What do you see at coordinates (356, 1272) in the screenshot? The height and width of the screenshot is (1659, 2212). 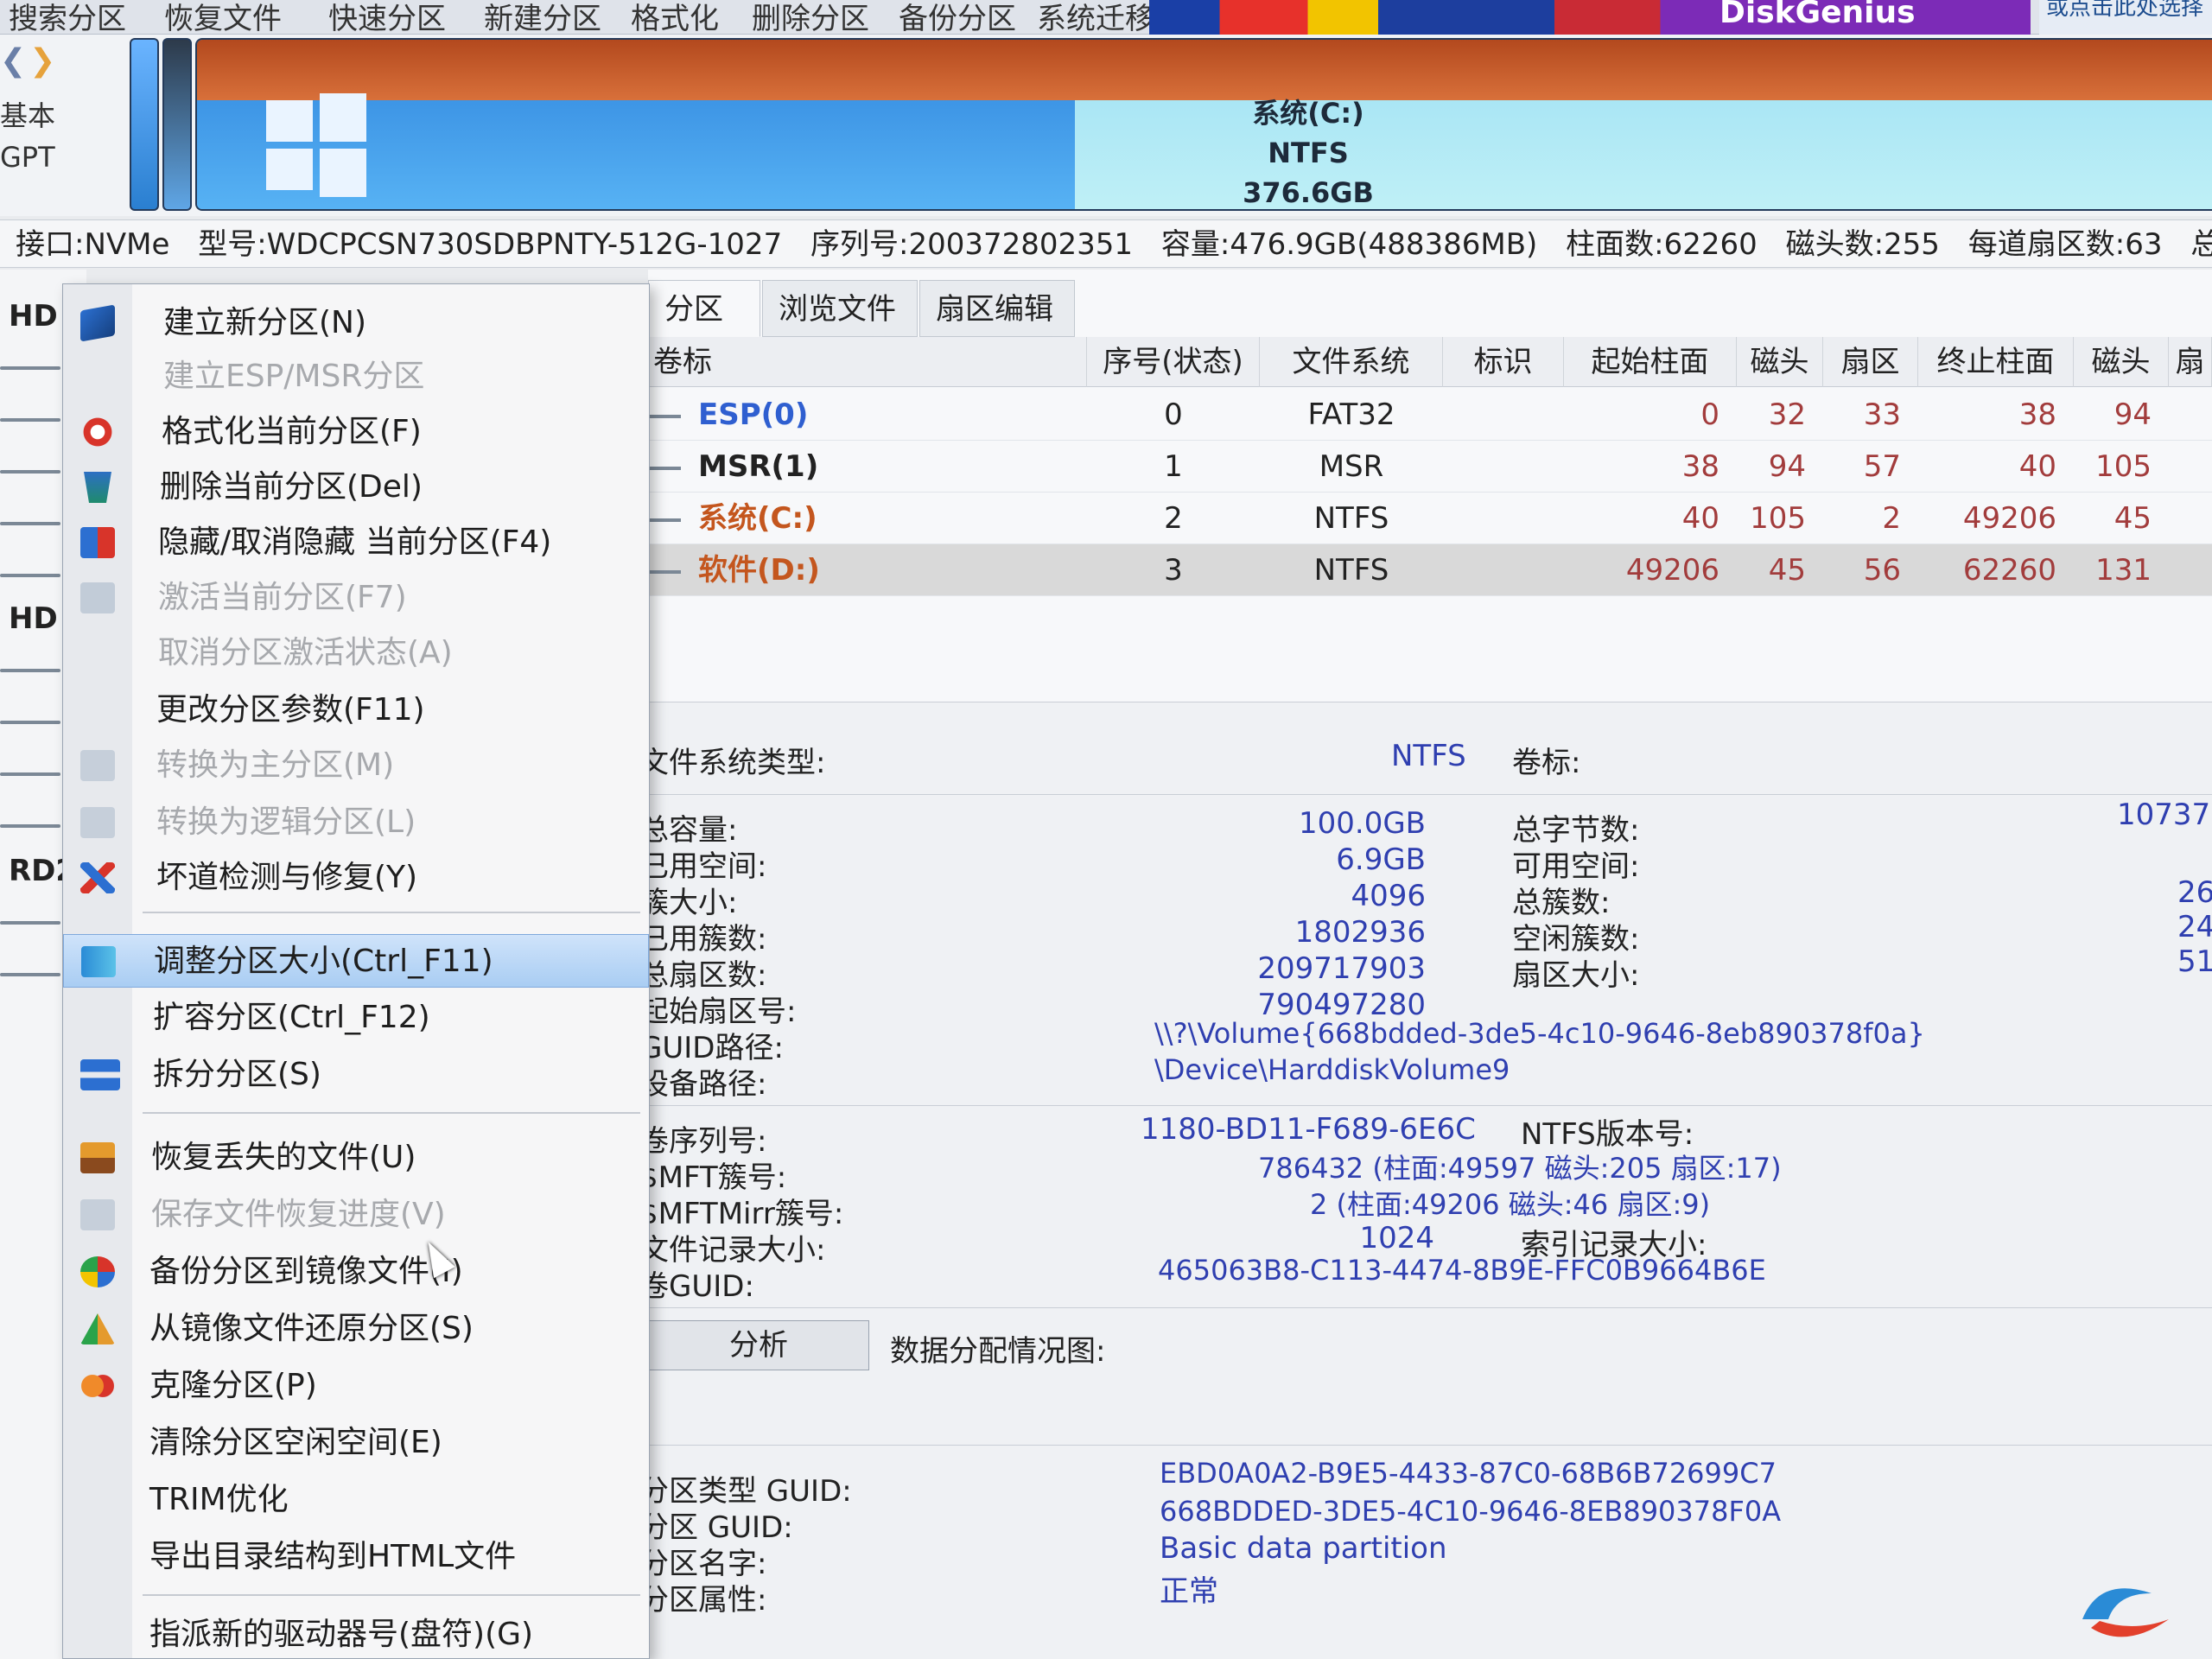 I see `menu-item-backup-to-image: 备份分区到镜像文件(I)` at bounding box center [356, 1272].